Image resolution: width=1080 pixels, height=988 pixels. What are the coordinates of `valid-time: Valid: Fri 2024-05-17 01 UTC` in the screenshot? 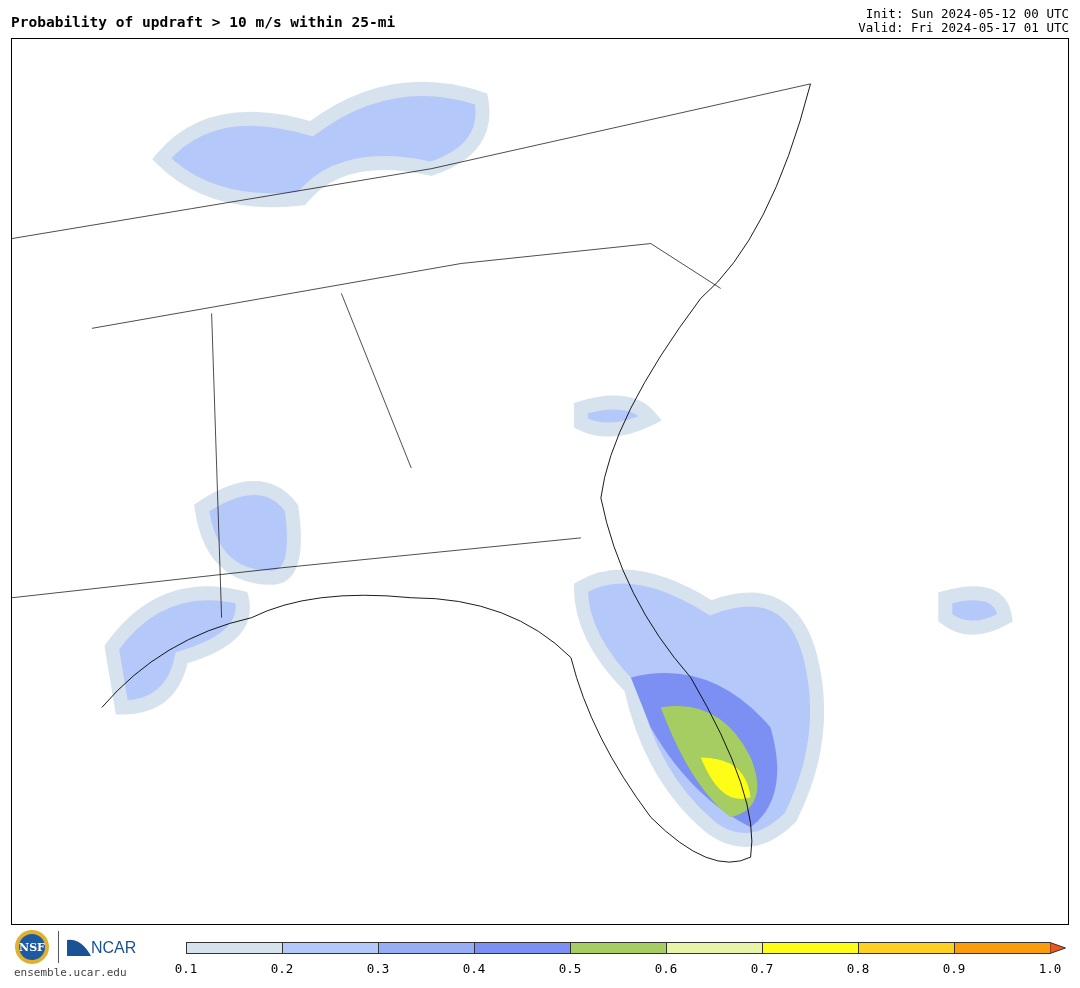 It's located at (963, 28).